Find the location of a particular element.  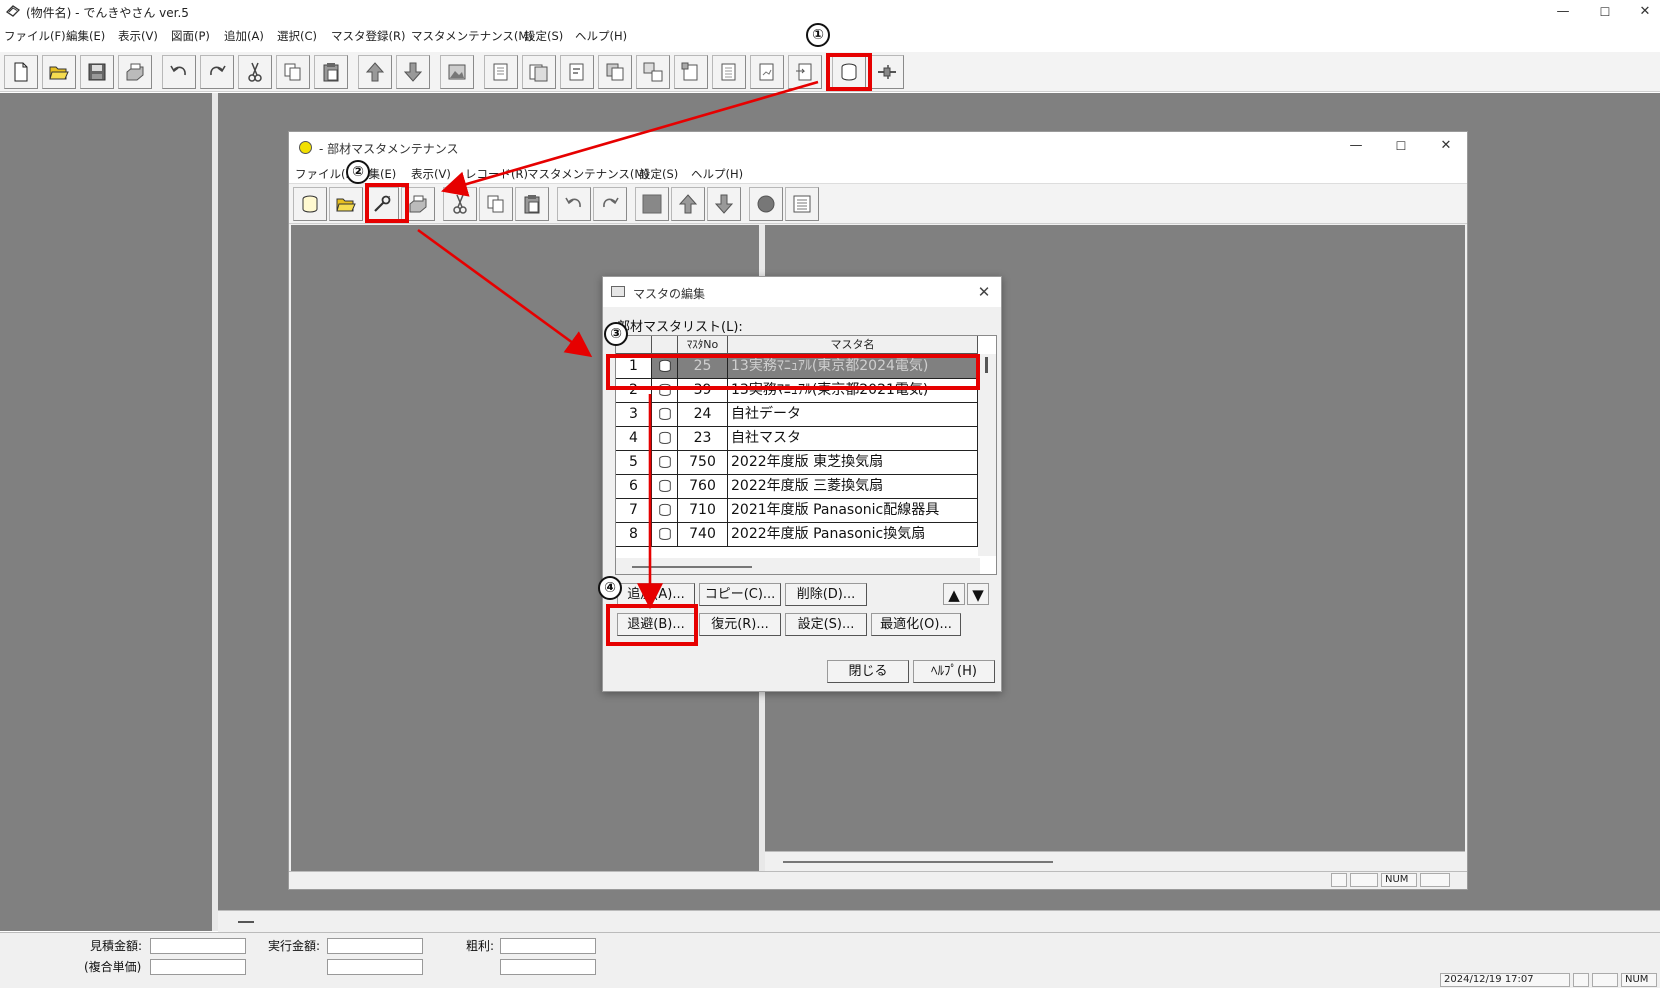

child-menu-help: ヘルプ(H) is located at coordinates (717, 174).